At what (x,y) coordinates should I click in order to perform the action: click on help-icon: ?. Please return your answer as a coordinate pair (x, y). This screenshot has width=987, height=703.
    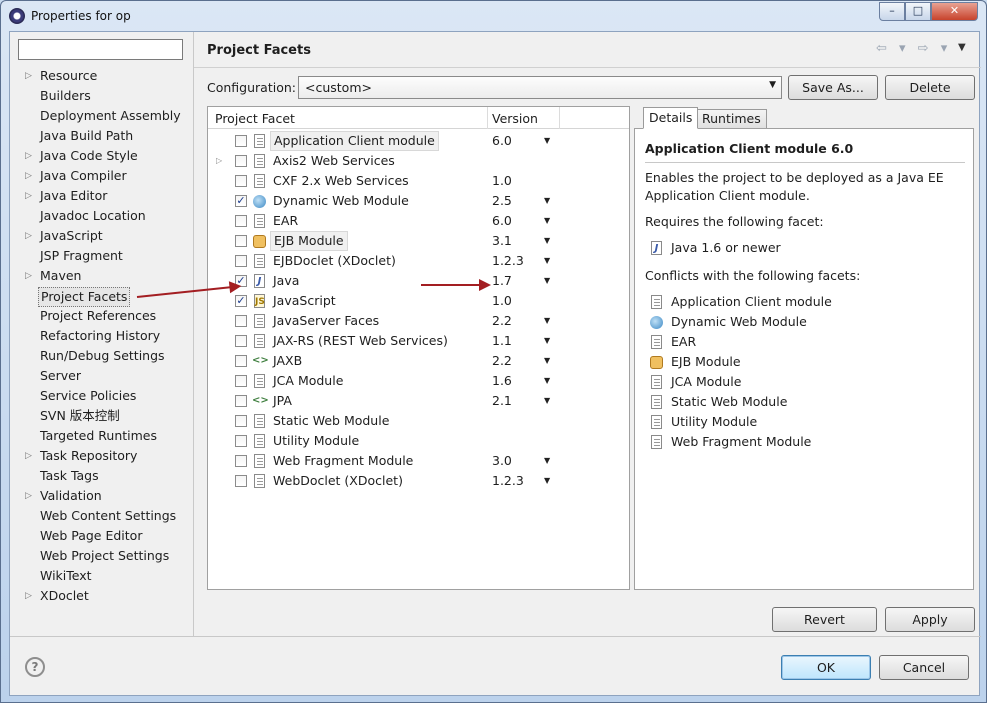
    Looking at the image, I should click on (35, 667).